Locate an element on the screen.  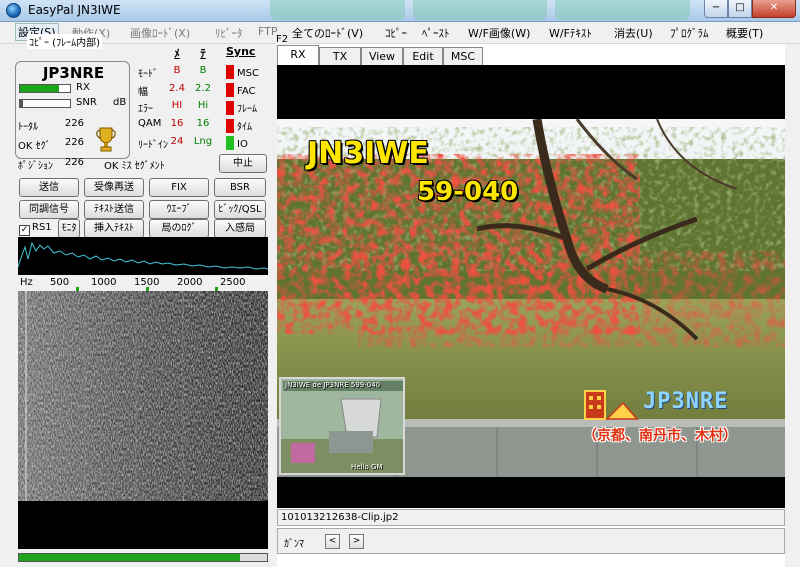
rs1-label: RS1 is located at coordinates (42, 227).